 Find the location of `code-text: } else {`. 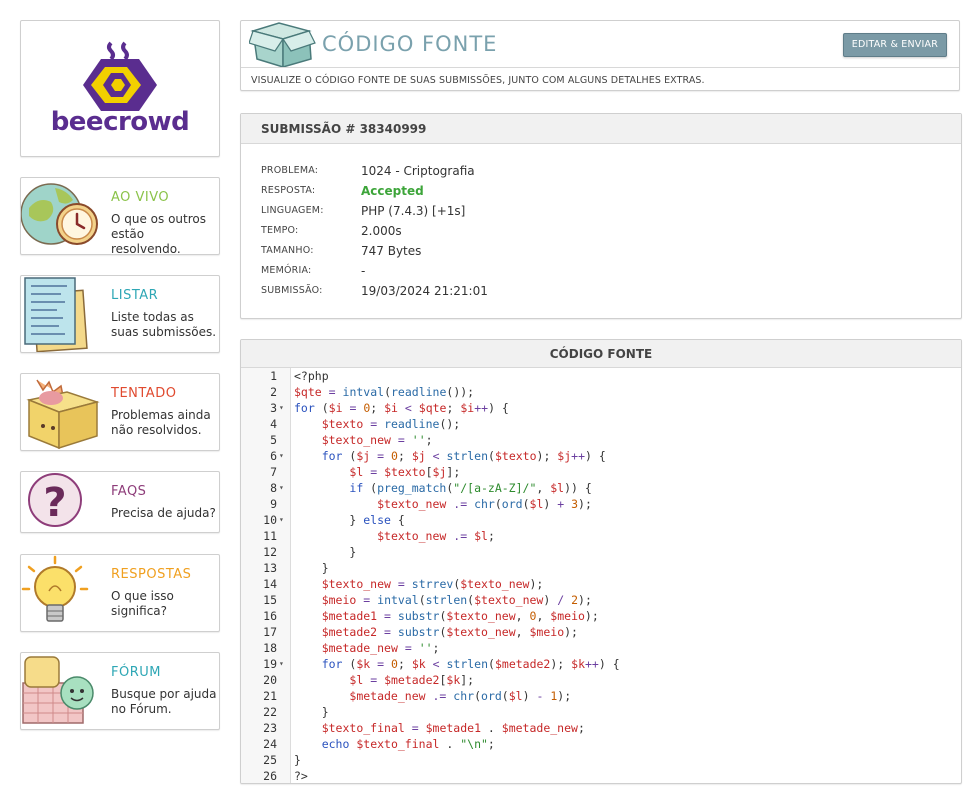

code-text: } else { is located at coordinates (349, 520).